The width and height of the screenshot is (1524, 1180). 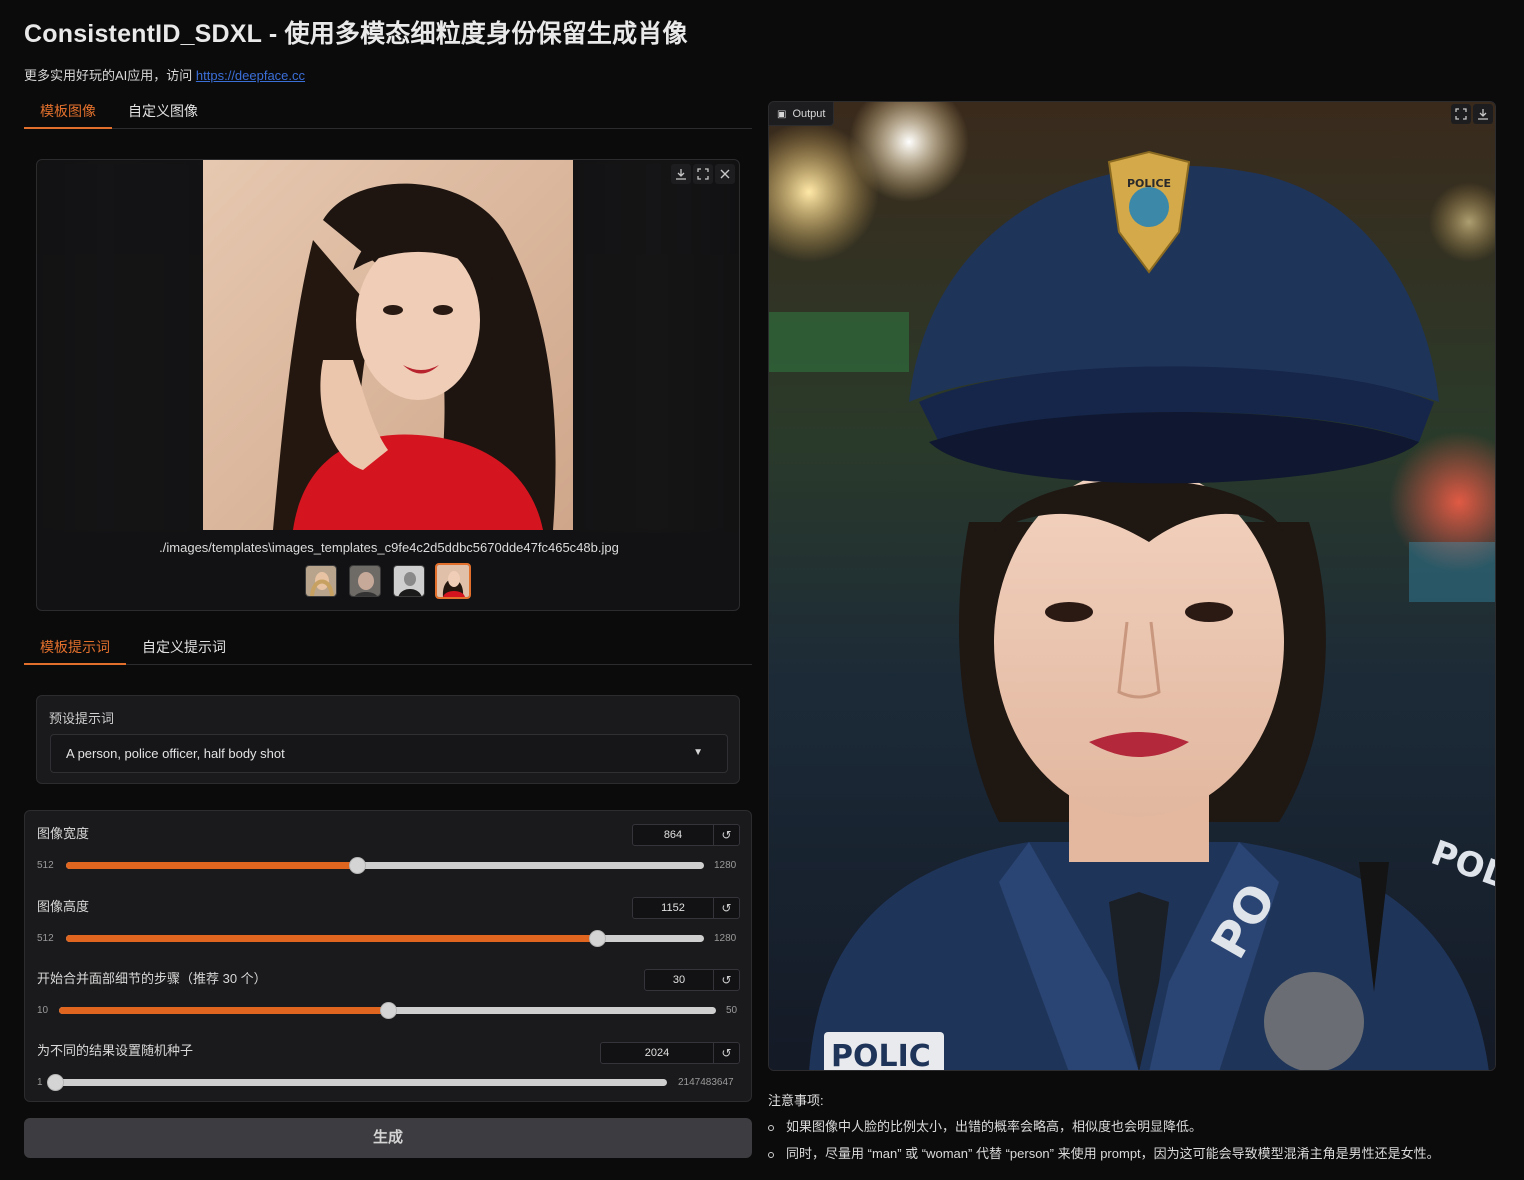 I want to click on seed-min: 1, so click(x=40, y=1082).